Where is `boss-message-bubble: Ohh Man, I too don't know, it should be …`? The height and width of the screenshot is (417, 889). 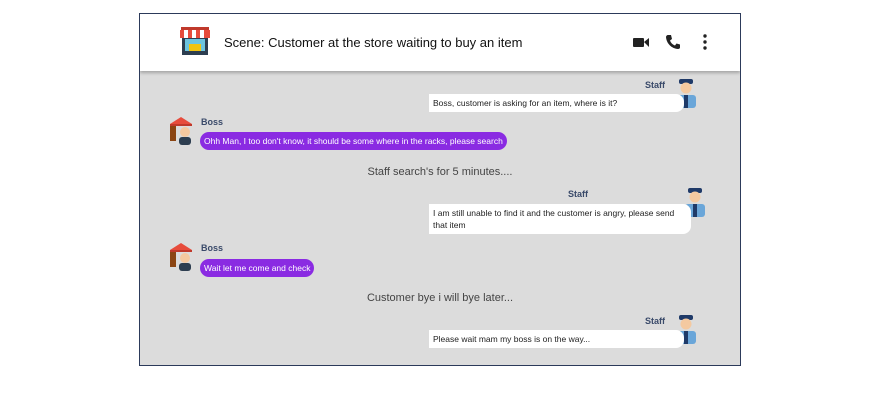
boss-message-bubble: Ohh Man, I too don't know, it should be … is located at coordinates (353, 141).